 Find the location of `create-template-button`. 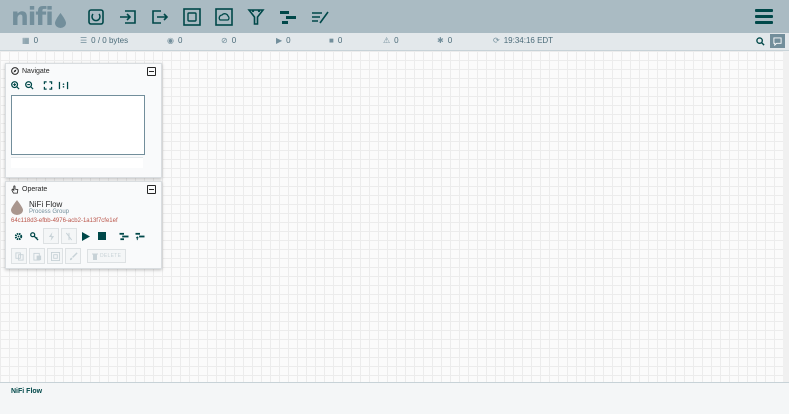

create-template-button is located at coordinates (124, 236).